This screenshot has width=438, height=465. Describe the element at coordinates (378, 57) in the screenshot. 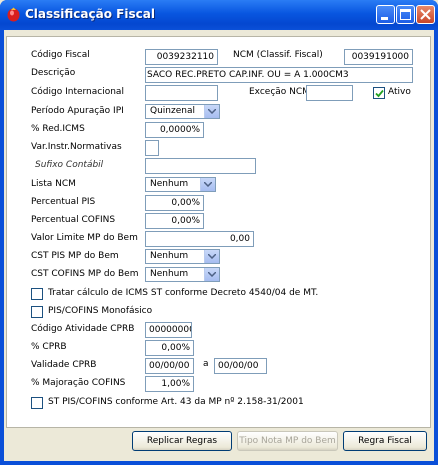

I see `ncm-field: 0039191000` at that location.